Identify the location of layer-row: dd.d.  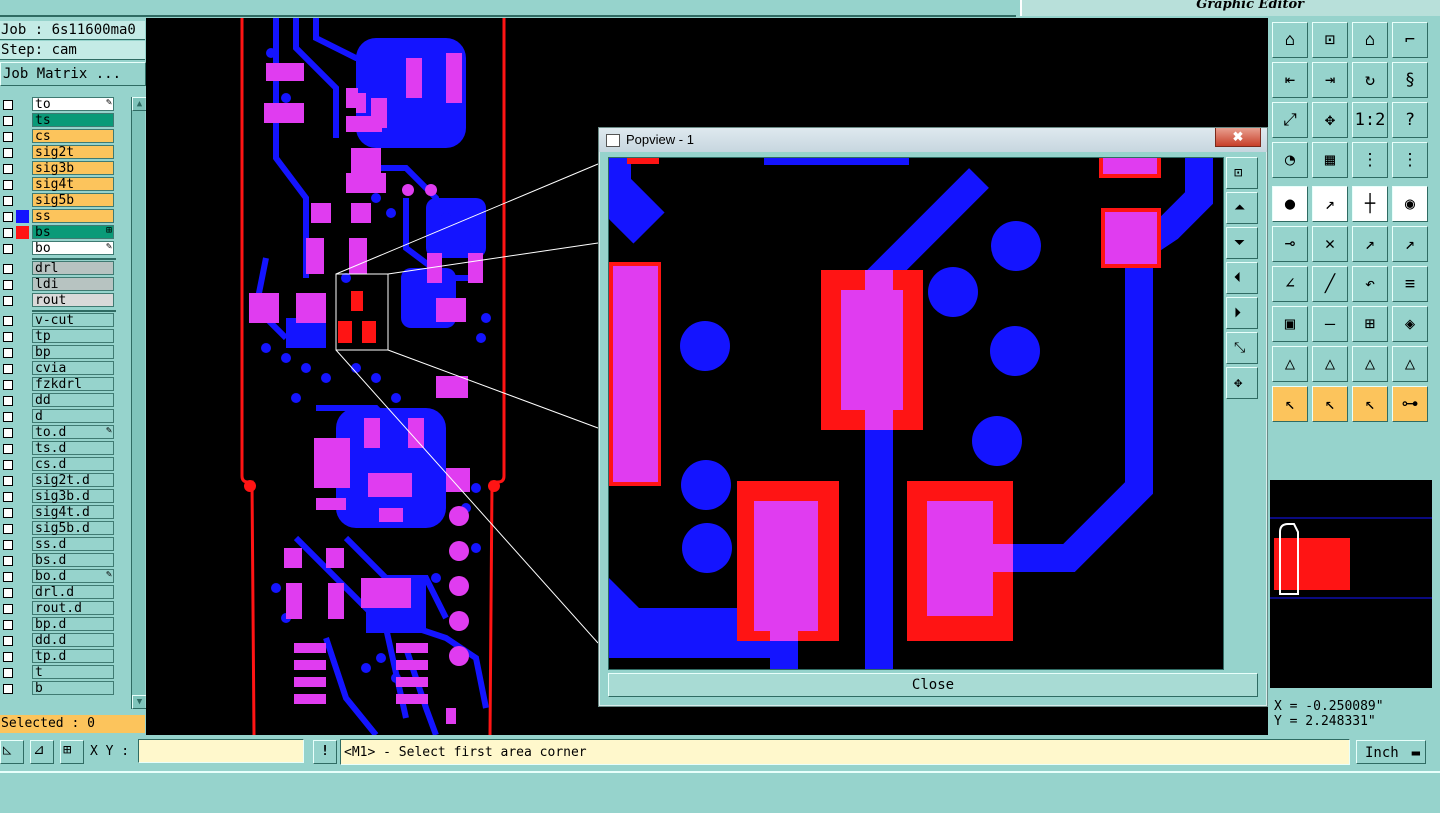
(58, 640).